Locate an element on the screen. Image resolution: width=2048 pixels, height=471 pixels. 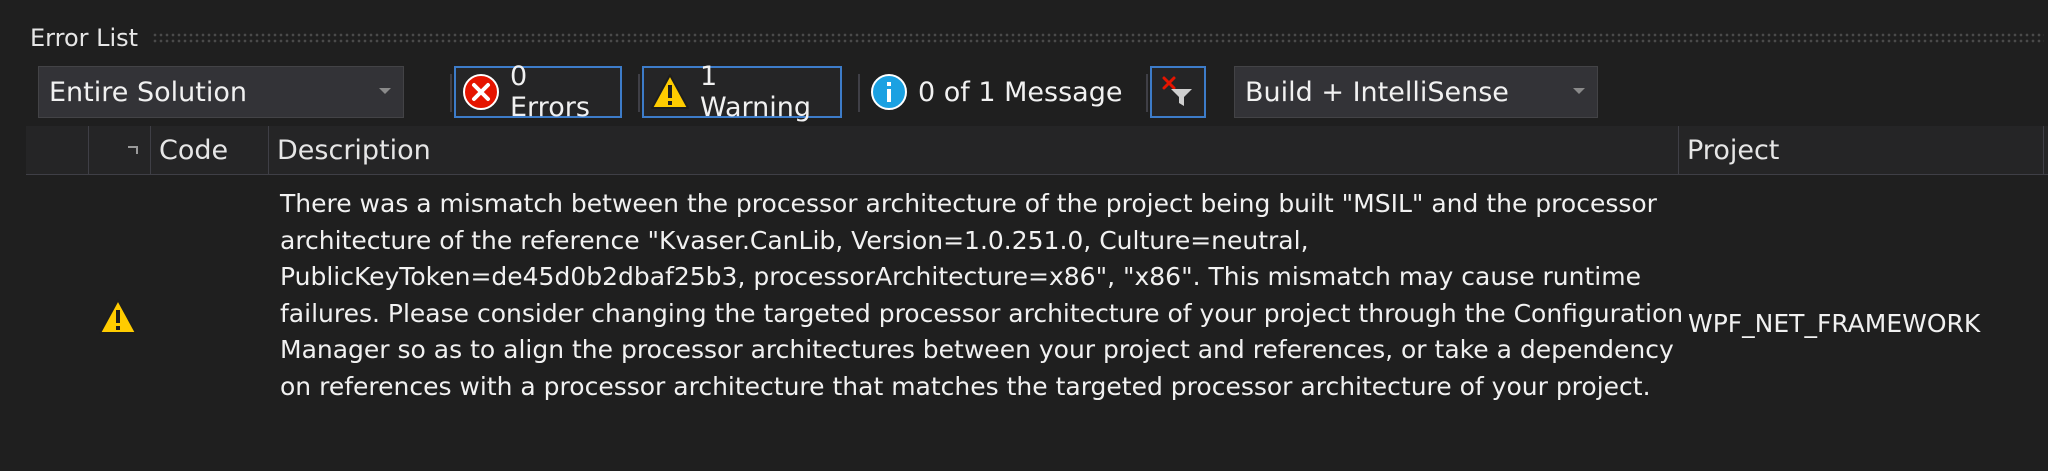
info-icon is located at coordinates (889, 92).